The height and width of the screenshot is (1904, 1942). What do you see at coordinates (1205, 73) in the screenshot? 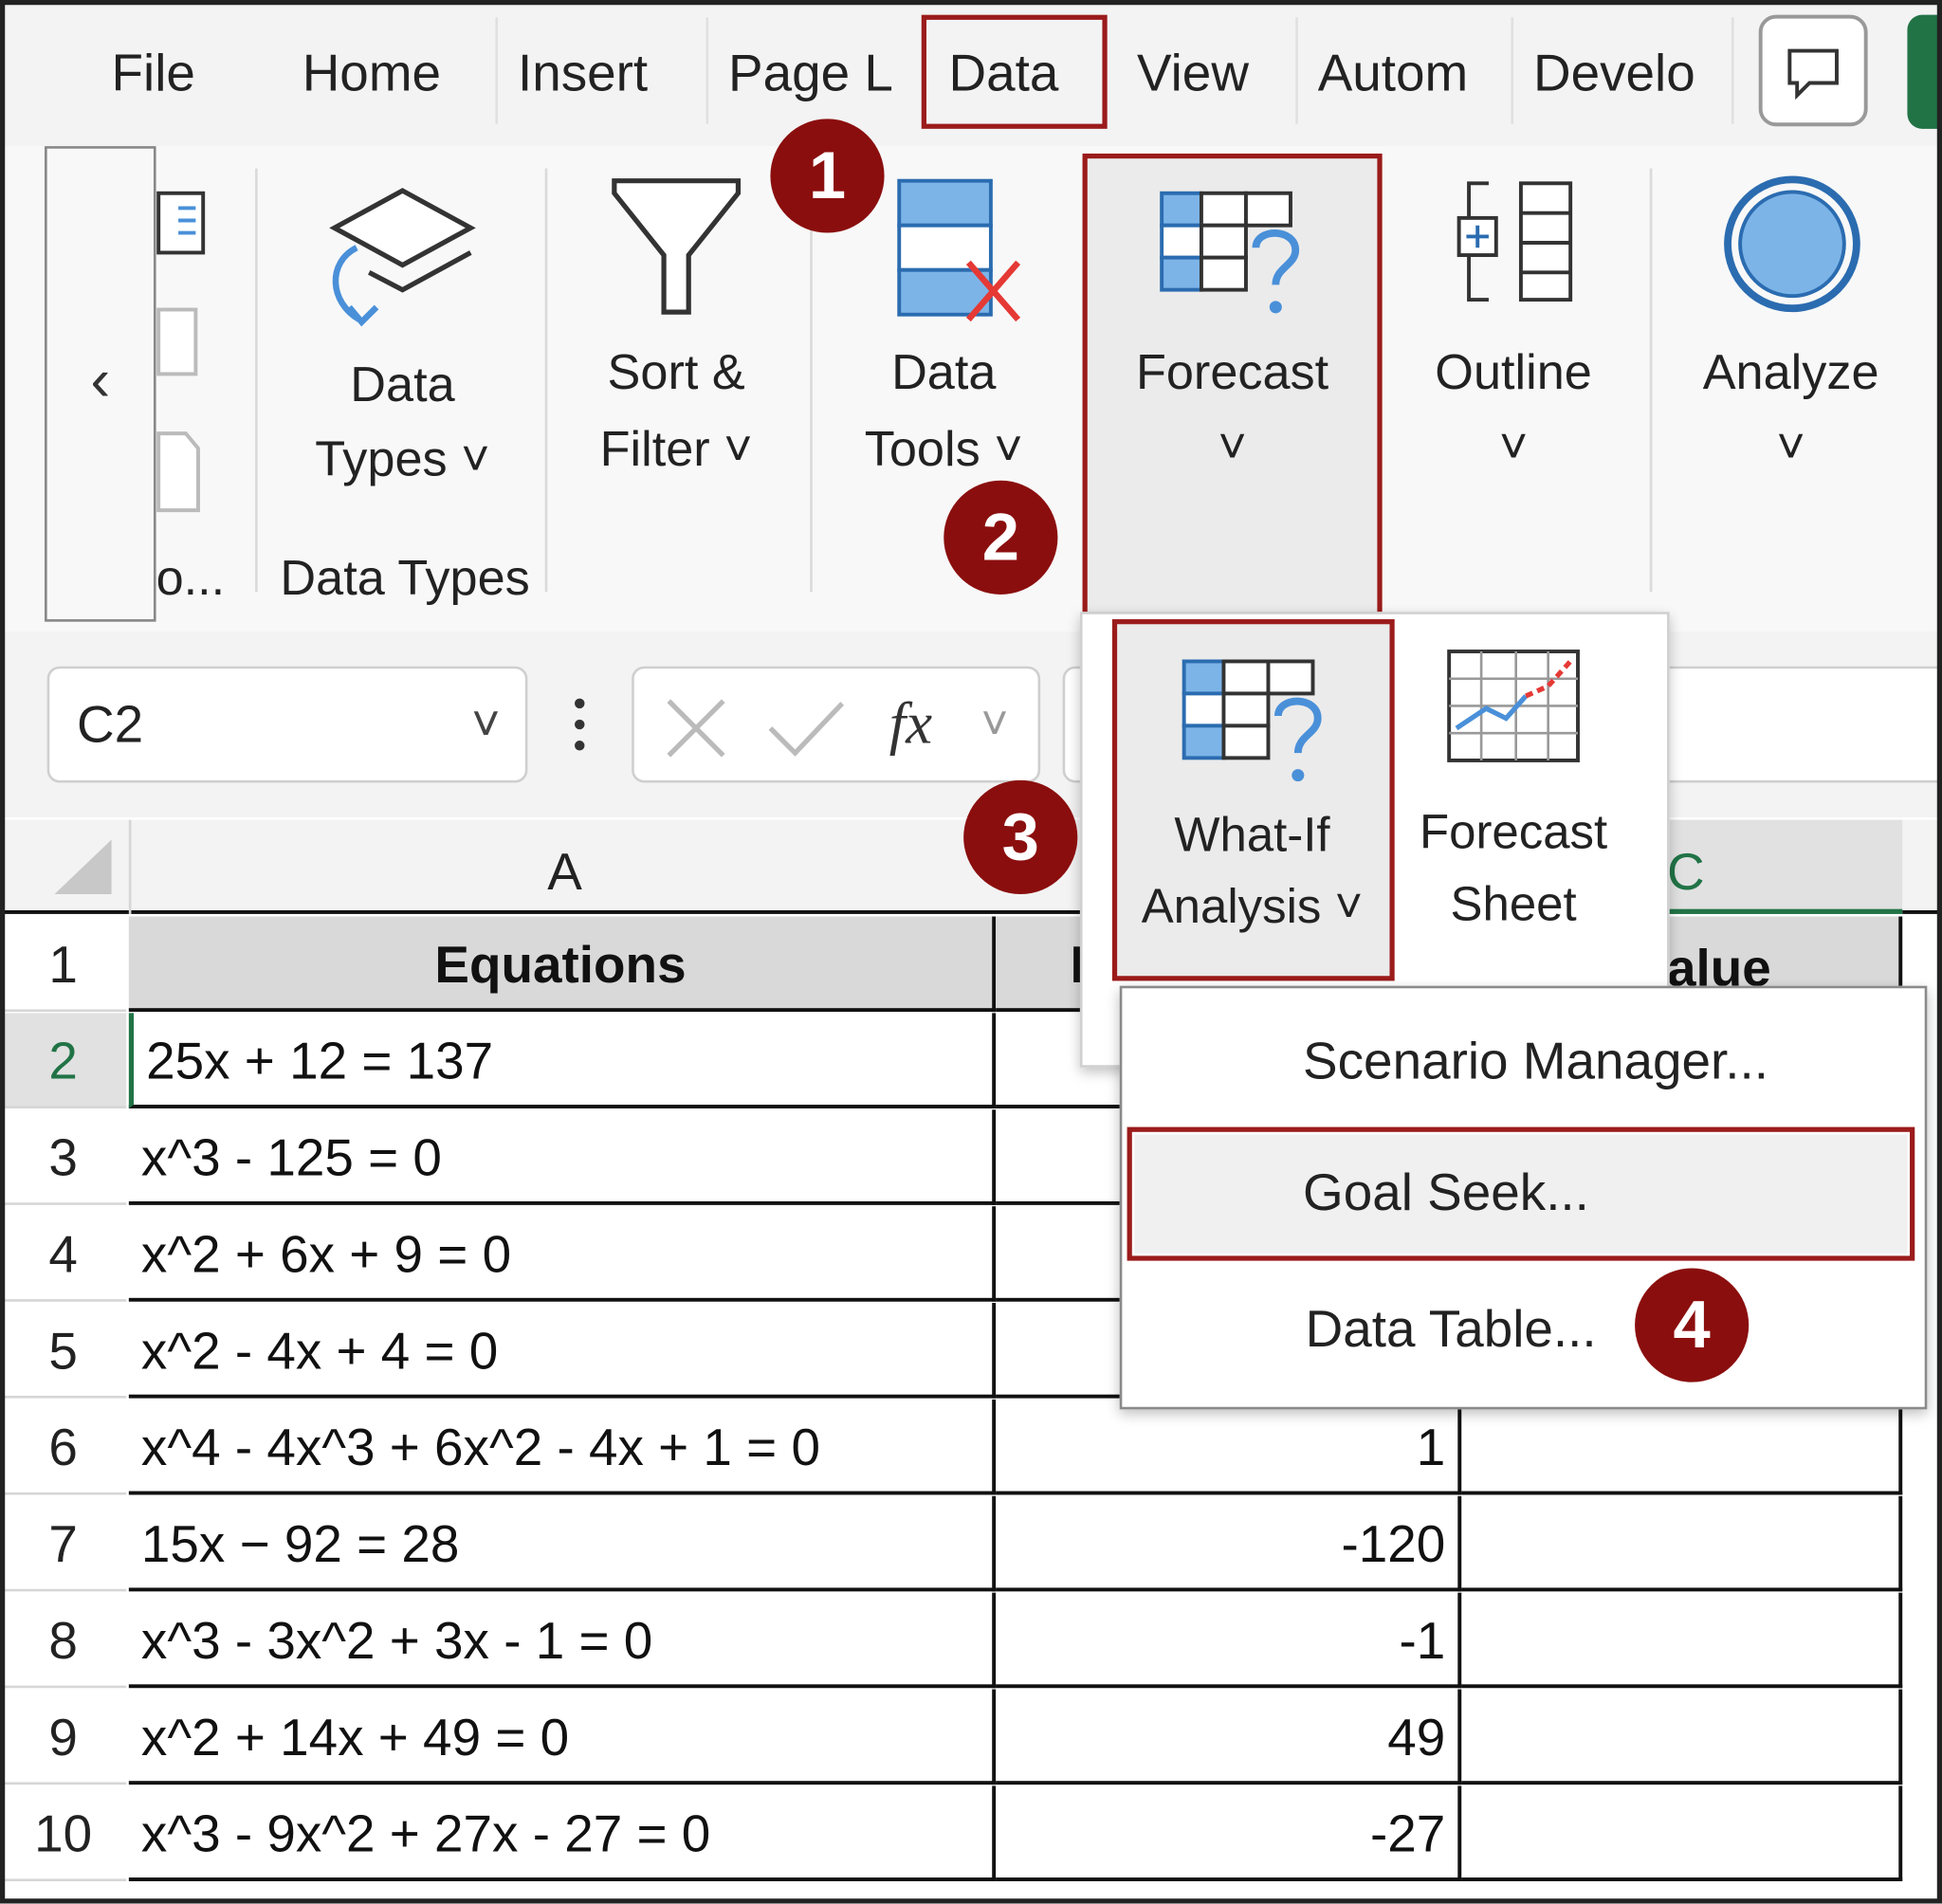
I see `tab-view: View` at bounding box center [1205, 73].